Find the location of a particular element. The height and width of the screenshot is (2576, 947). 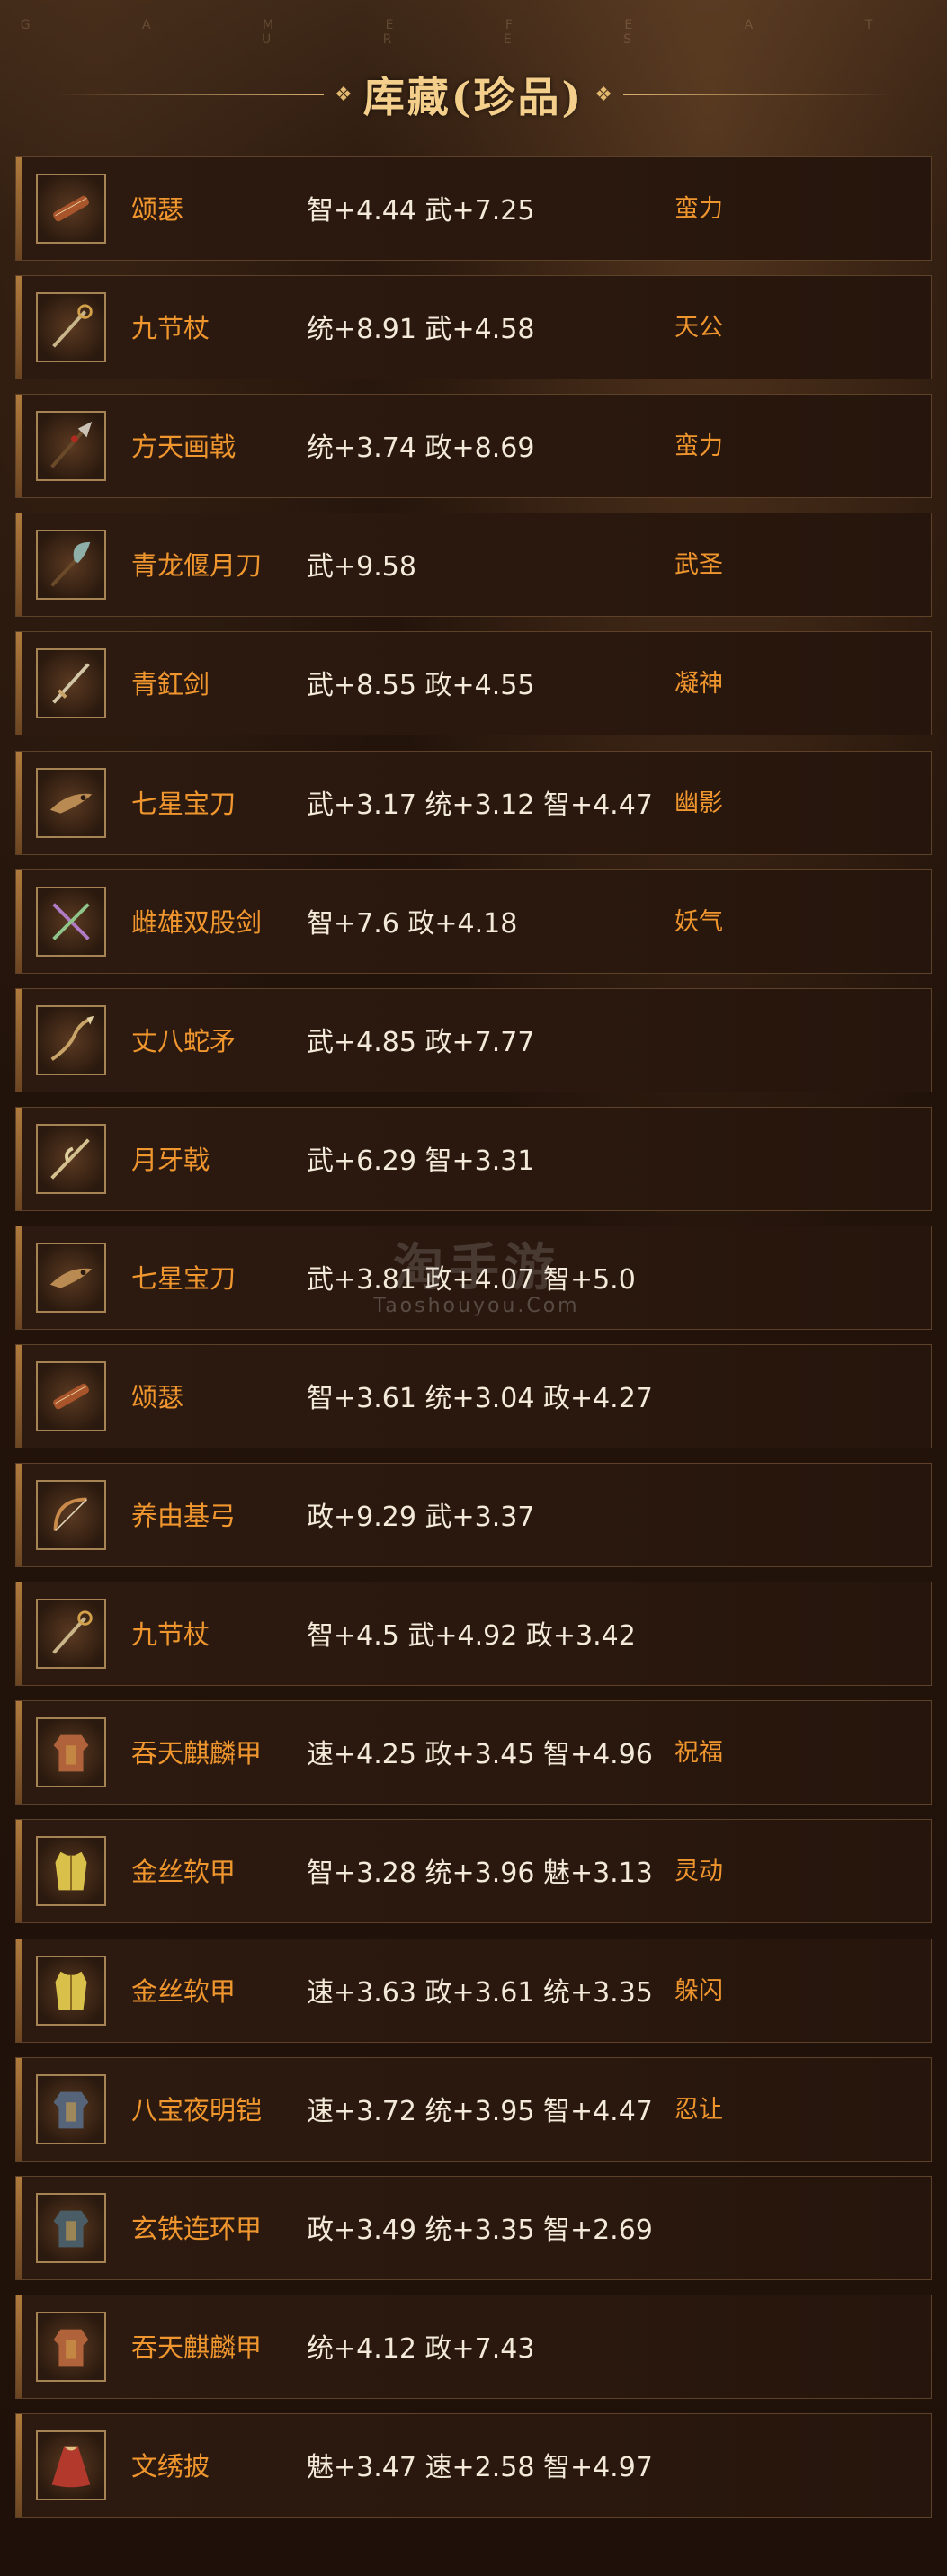

treasure-row: 金丝软甲 智+3.28 统+3.96 魅+3.13 灵动 is located at coordinates (473, 1872).